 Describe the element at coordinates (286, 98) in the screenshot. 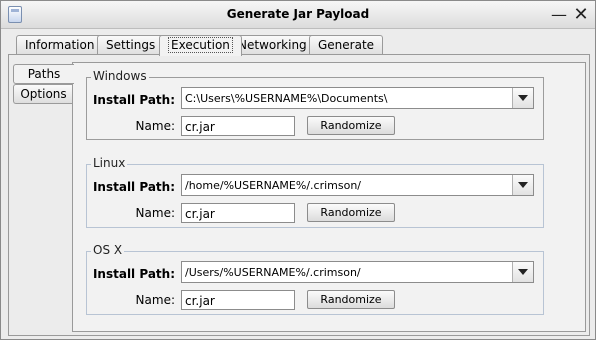

I see `install-path-value: C:\Users\%USERNAME%\Documents\` at that location.